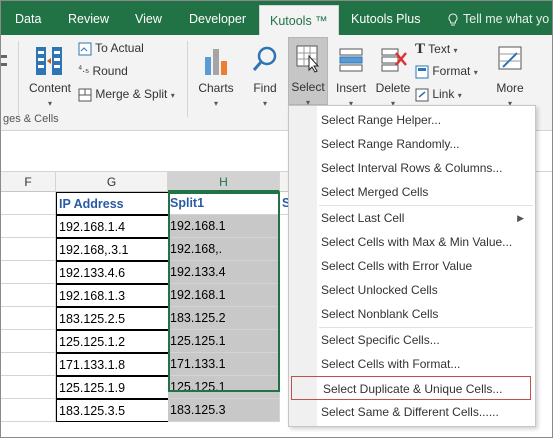  What do you see at coordinates (224, 249) in the screenshot?
I see `cell-split1: 192.168,.` at bounding box center [224, 249].